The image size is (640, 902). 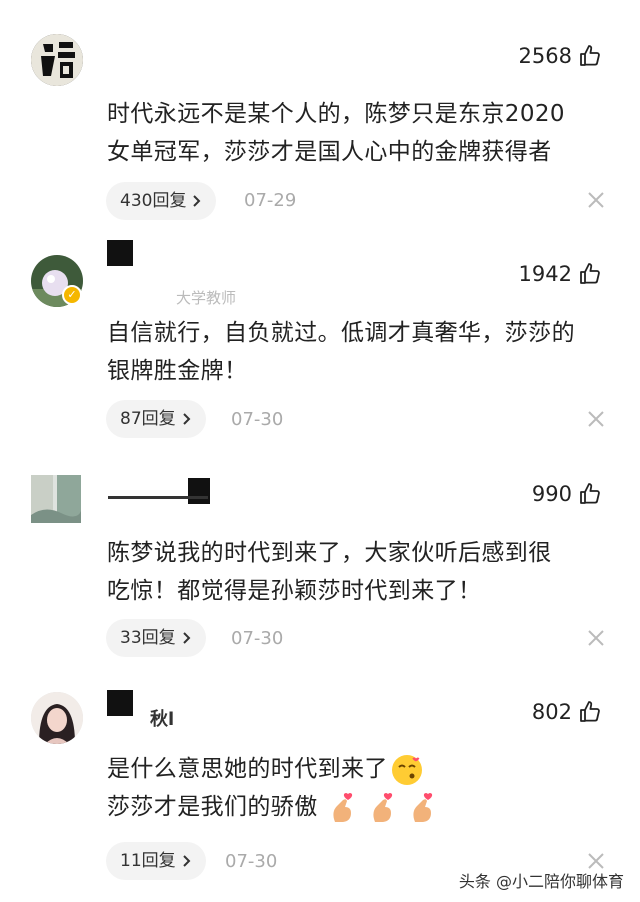 I want to click on kissing-face-emoji, so click(x=406, y=769).